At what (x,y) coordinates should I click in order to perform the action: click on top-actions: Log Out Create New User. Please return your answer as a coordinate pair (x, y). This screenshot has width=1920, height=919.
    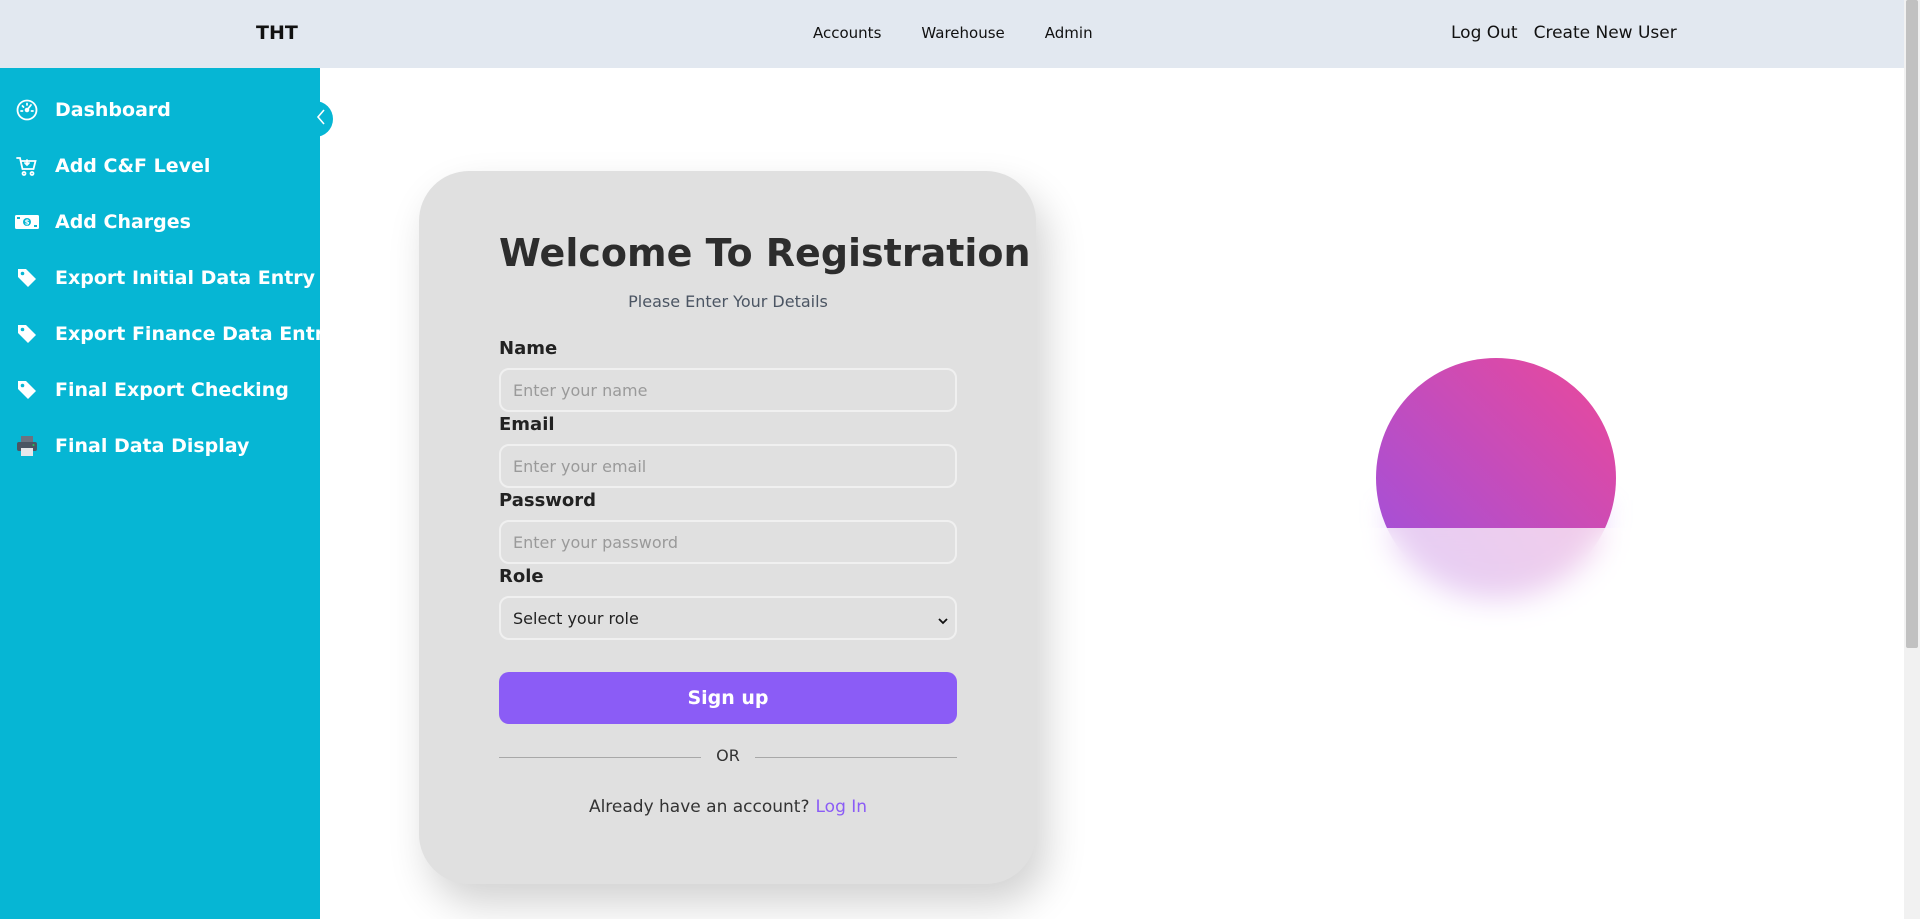
    Looking at the image, I should click on (1564, 33).